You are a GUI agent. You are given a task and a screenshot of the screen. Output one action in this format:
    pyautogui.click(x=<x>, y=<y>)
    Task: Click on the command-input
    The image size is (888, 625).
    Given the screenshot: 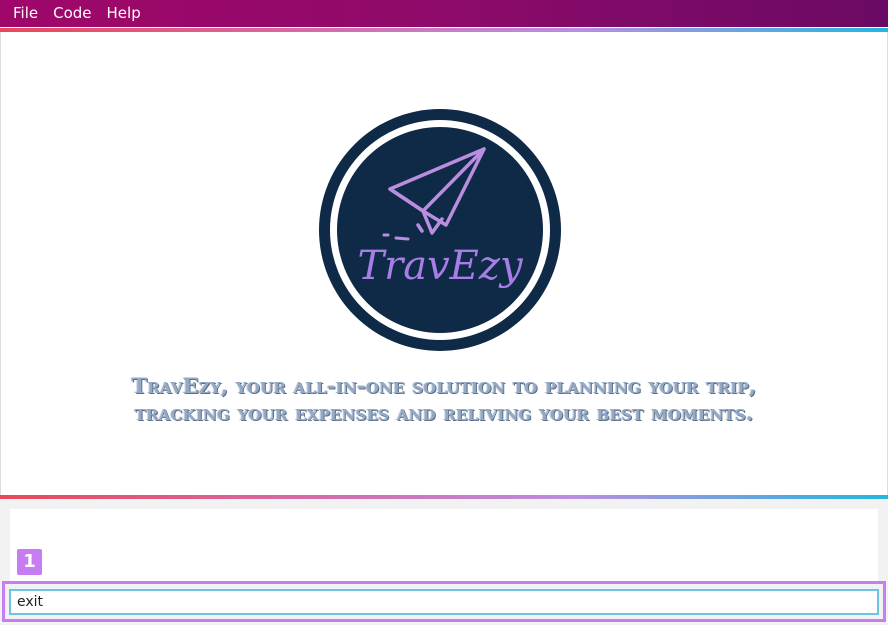 What is the action you would take?
    pyautogui.click(x=444, y=602)
    